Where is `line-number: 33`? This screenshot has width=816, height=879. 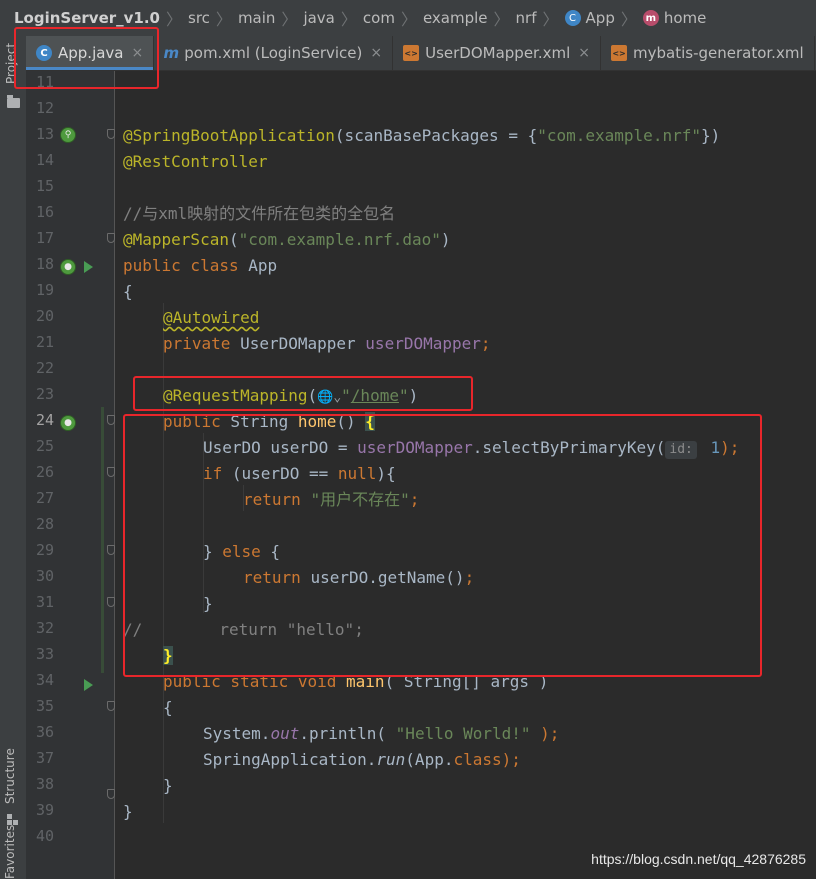
line-number: 33 is located at coordinates (44, 654).